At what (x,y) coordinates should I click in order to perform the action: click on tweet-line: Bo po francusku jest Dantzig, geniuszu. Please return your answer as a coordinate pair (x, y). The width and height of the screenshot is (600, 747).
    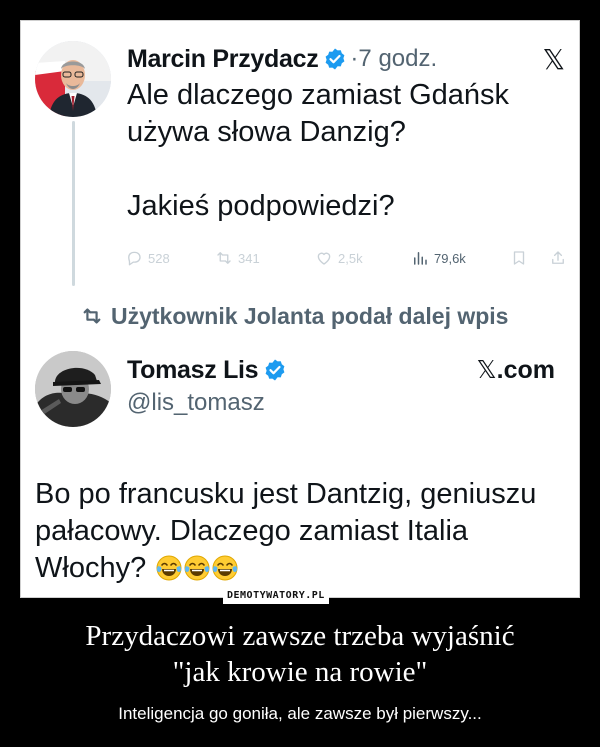
    Looking at the image, I should click on (286, 494).